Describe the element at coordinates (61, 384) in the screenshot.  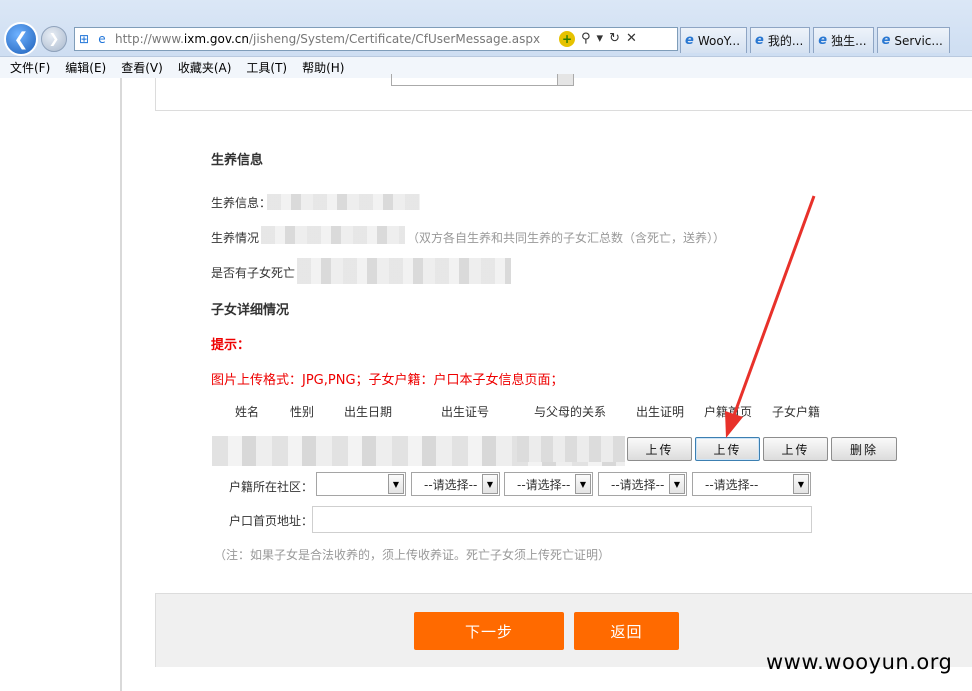
I see `left-sidebar` at that location.